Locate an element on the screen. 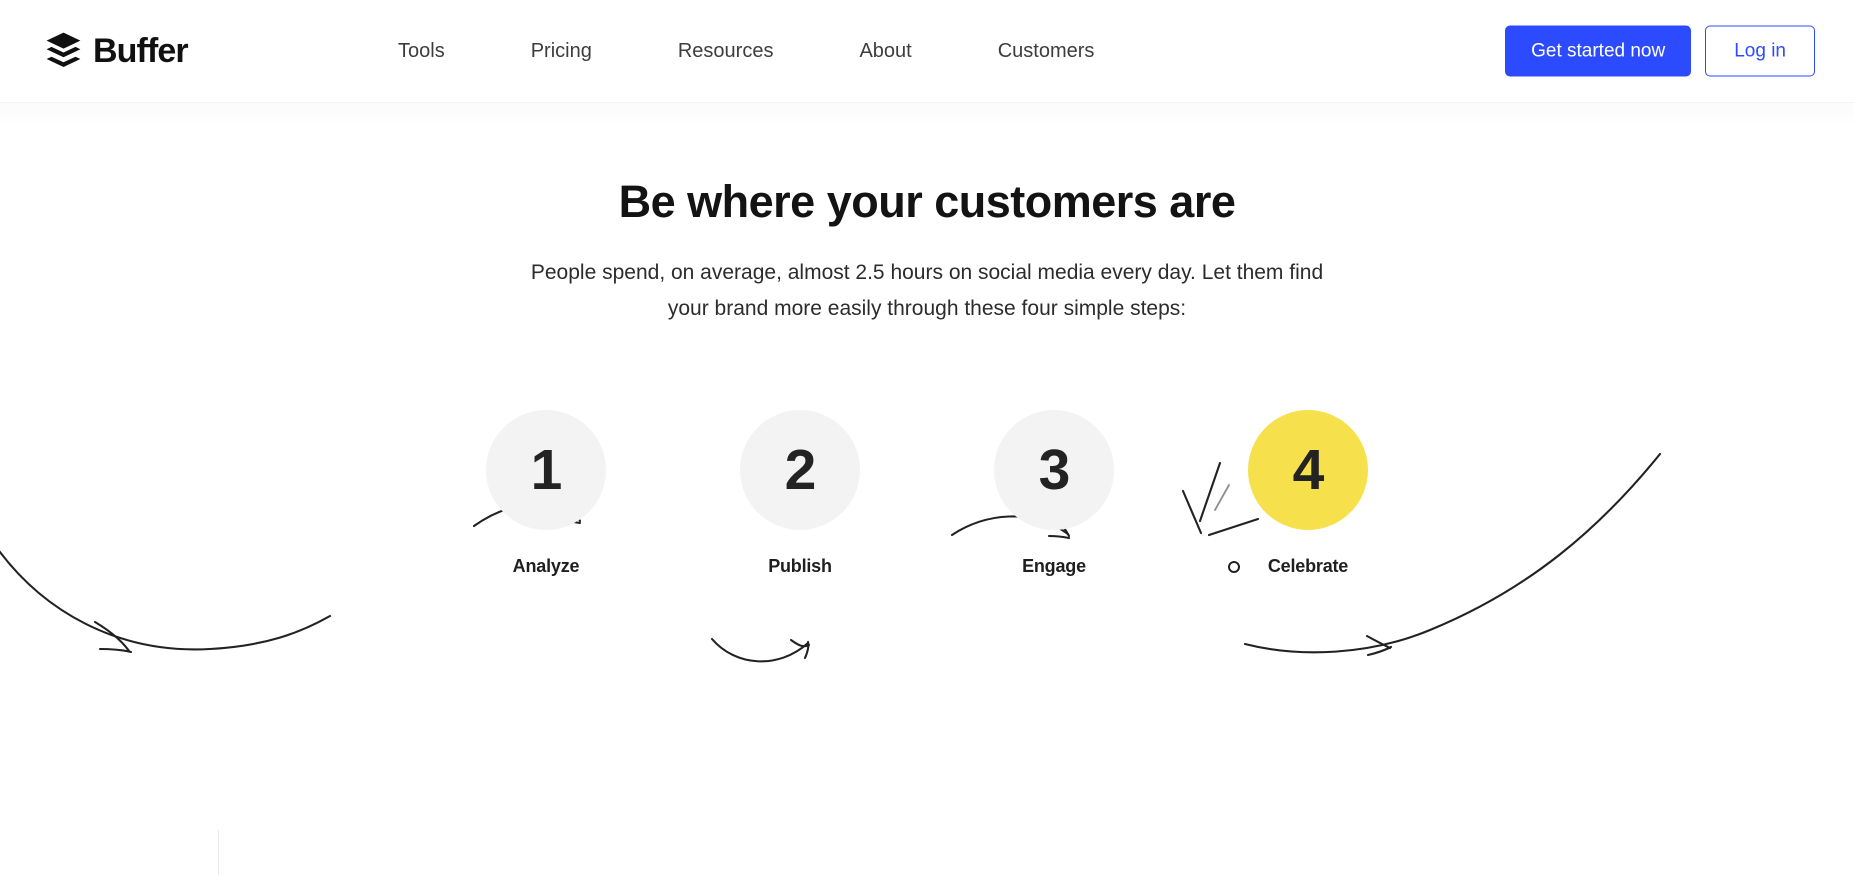  step-number-badge: 1 is located at coordinates (546, 470).